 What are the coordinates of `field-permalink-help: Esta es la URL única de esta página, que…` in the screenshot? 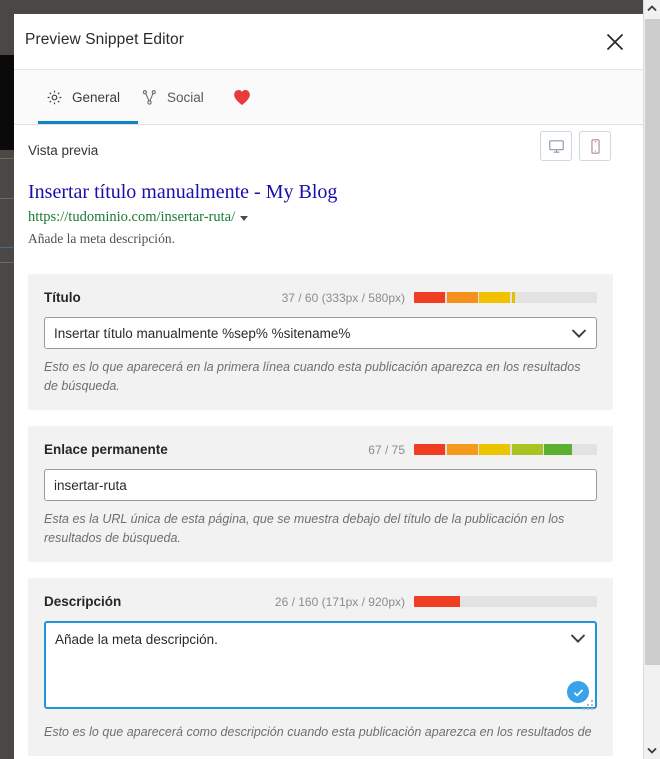 It's located at (304, 528).